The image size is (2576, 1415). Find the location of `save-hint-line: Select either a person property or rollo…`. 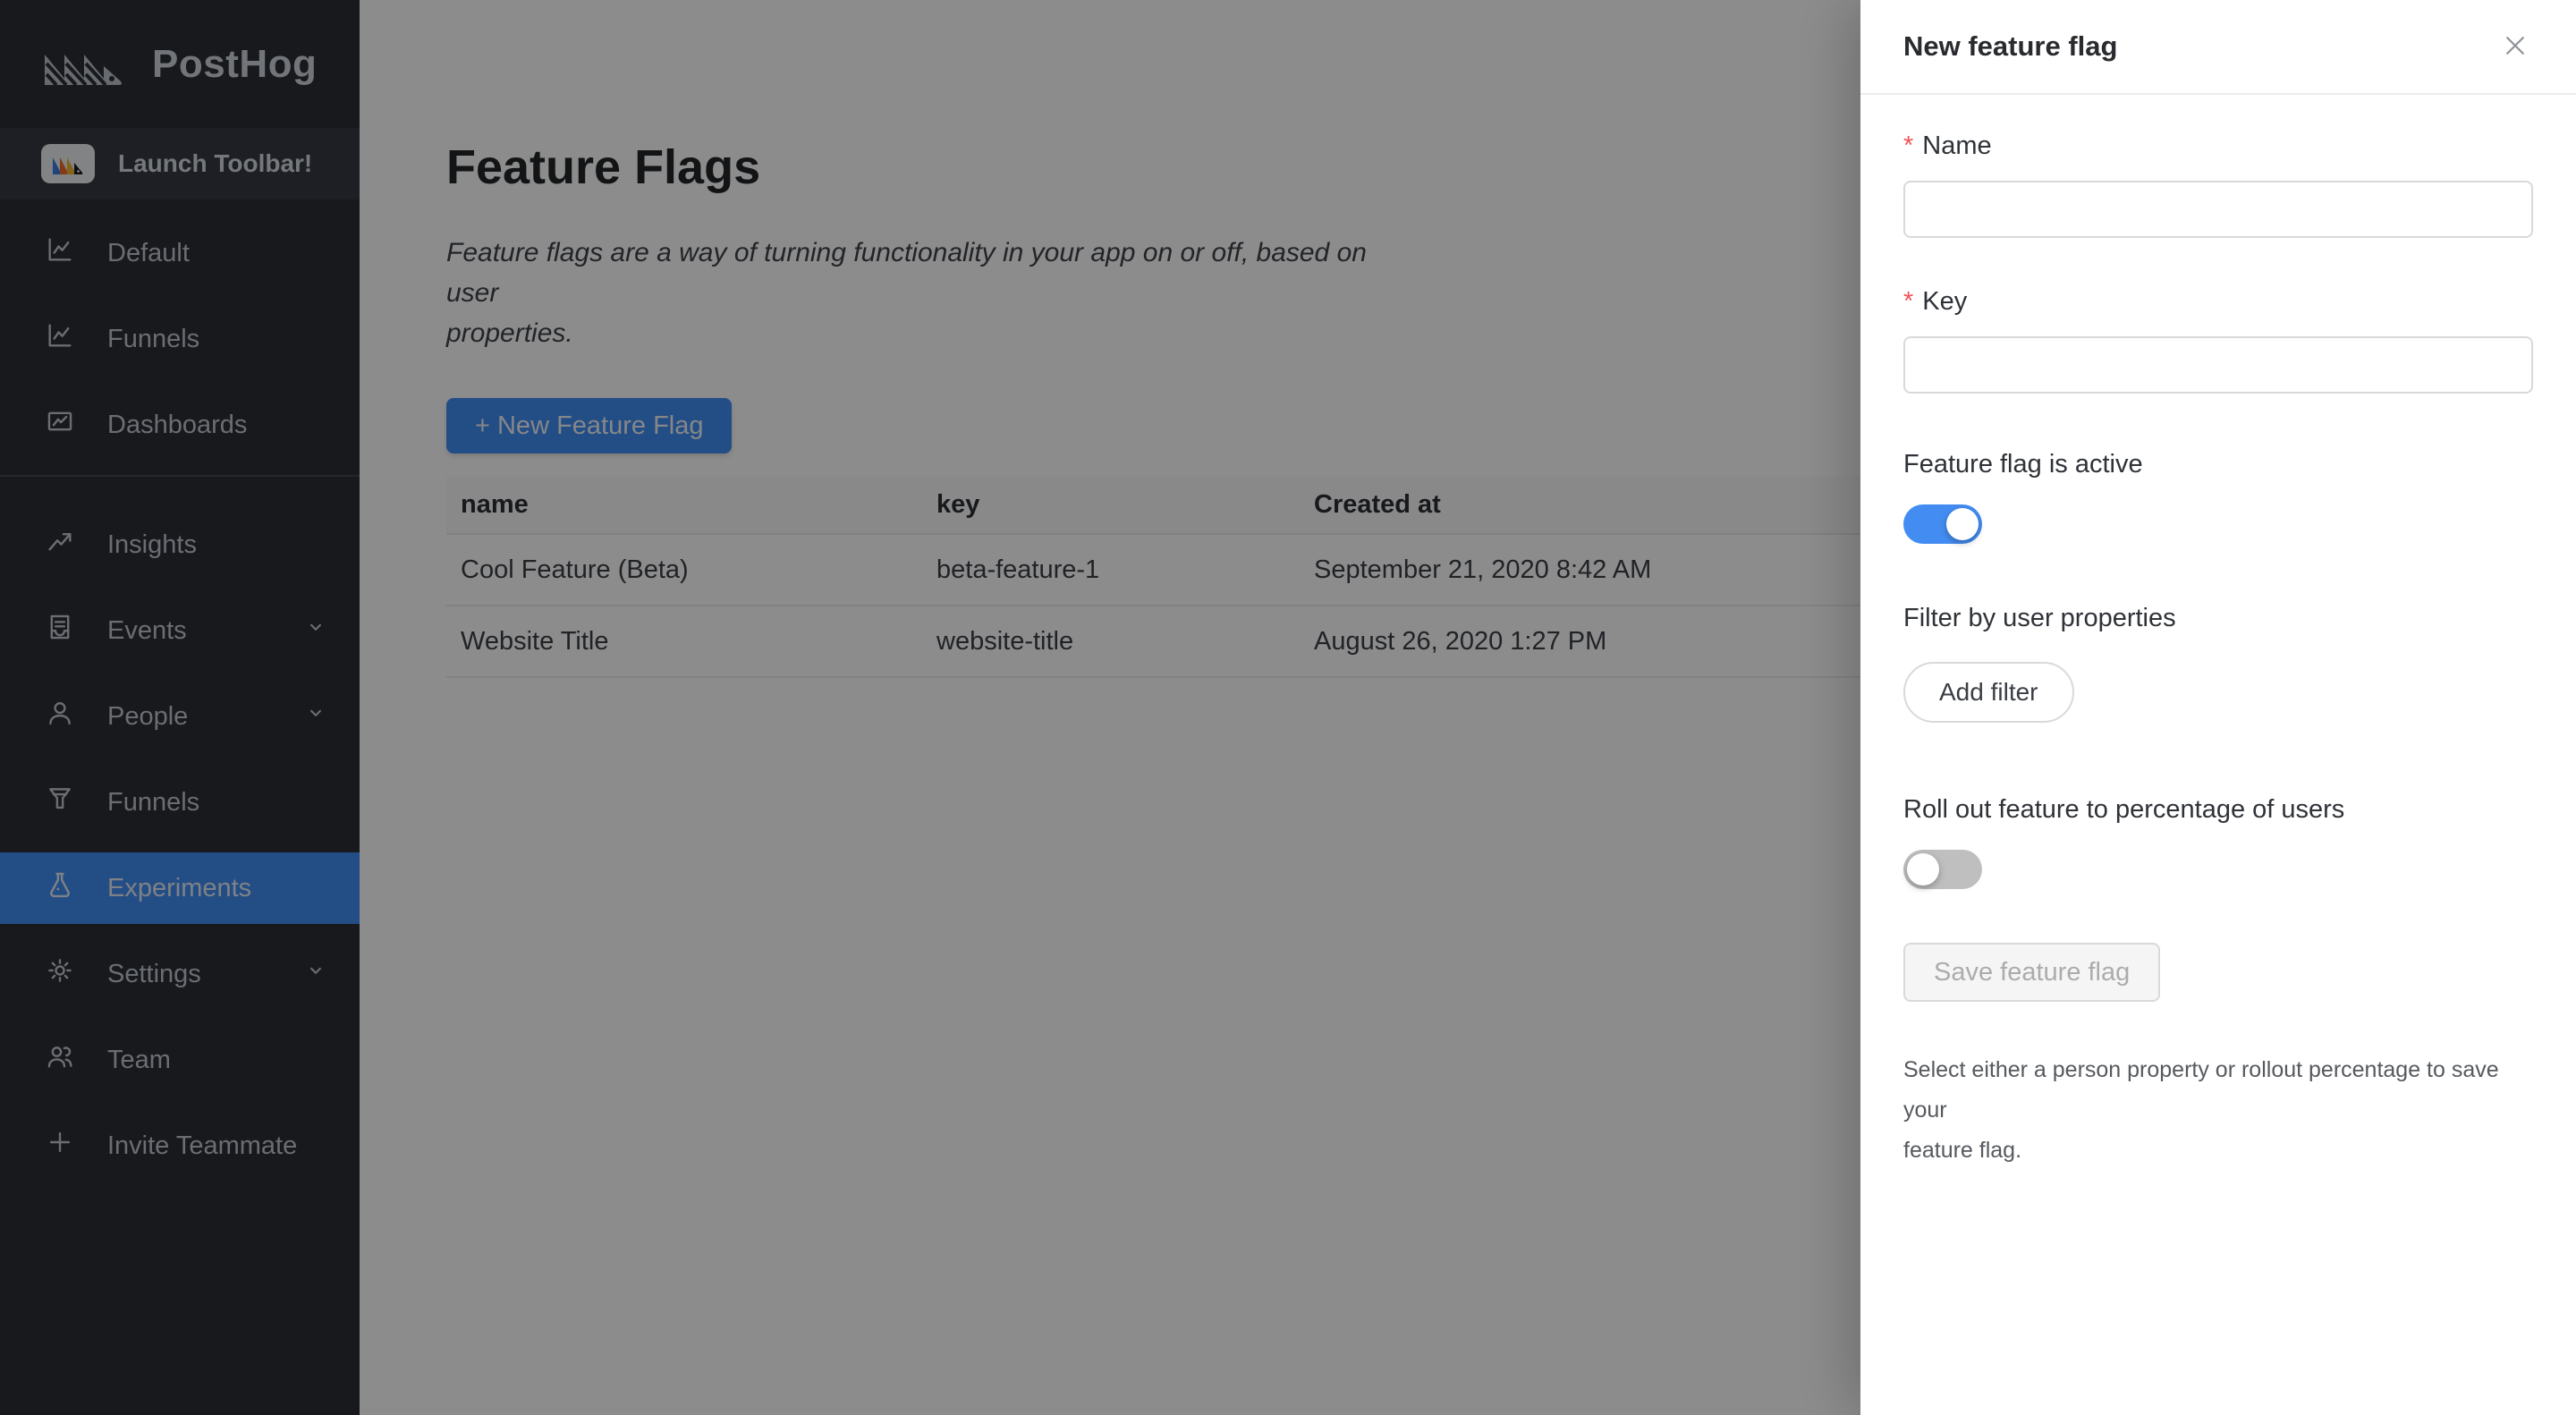

save-hint-line: Select either a person property or rollo… is located at coordinates (2201, 1090).